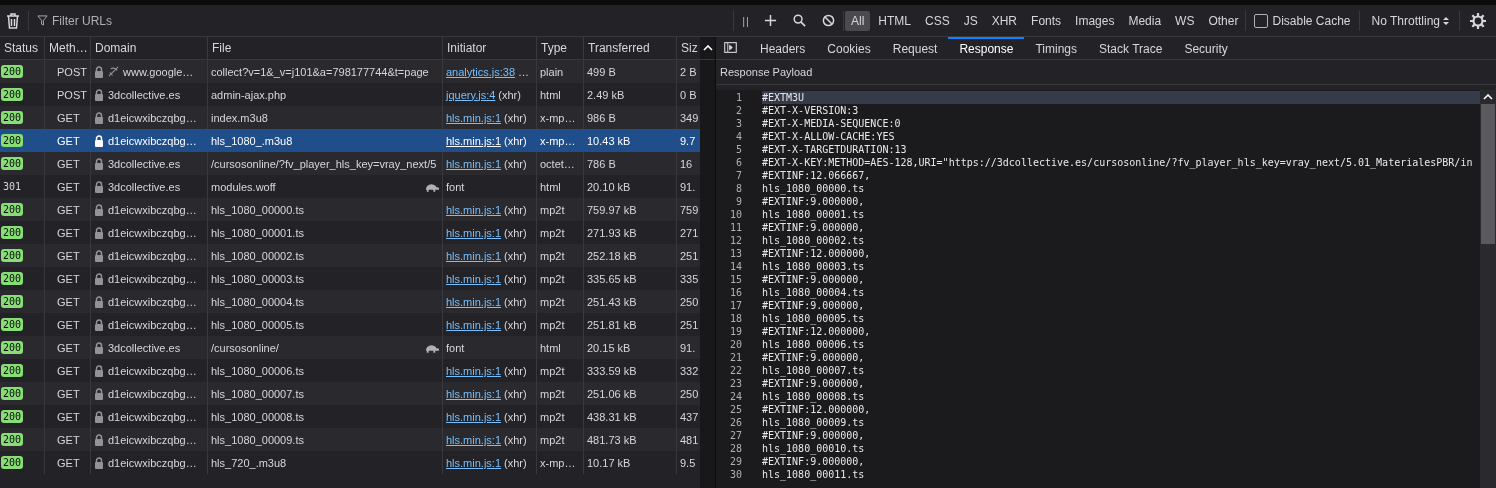  Describe the element at coordinates (813, 214) in the screenshot. I see `code-line: hls_1080_00001.ts` at that location.